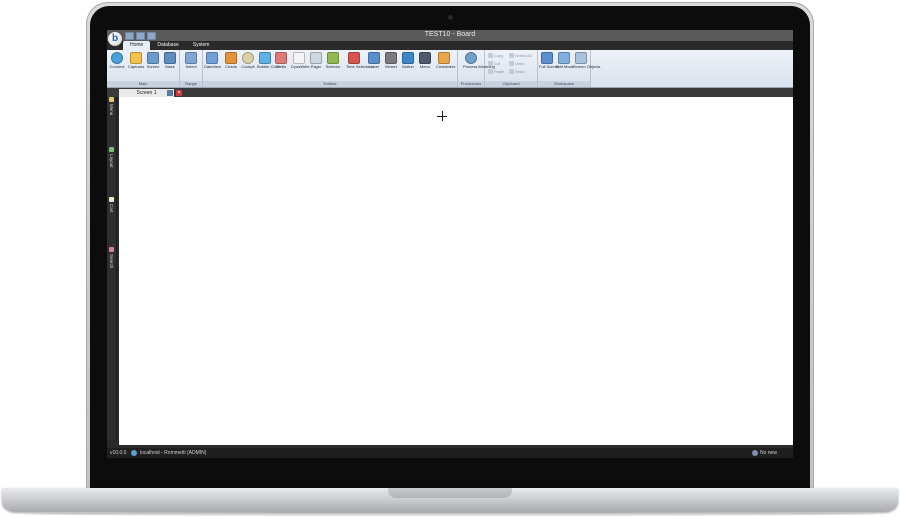 The width and height of the screenshot is (900, 518). What do you see at coordinates (450, 514) in the screenshot?
I see `laptop-shadow` at bounding box center [450, 514].